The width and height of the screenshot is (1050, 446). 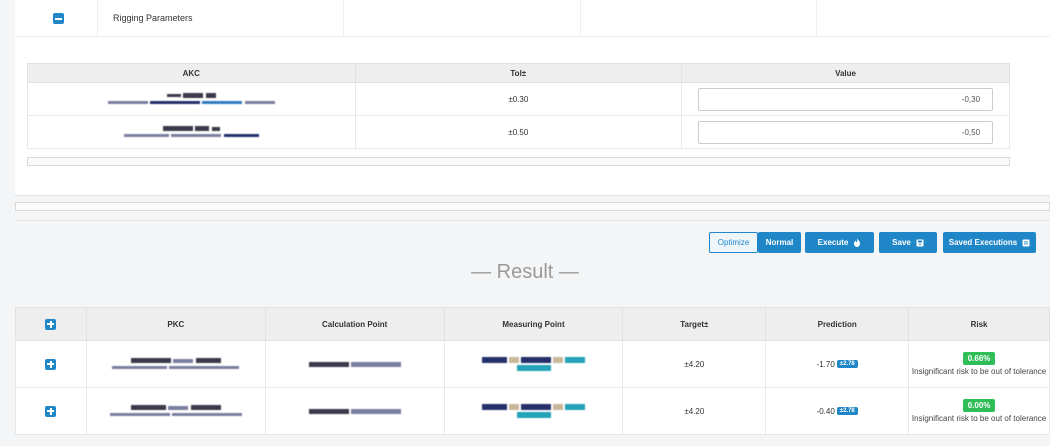 What do you see at coordinates (1026, 242) in the screenshot?
I see `archive-icon` at bounding box center [1026, 242].